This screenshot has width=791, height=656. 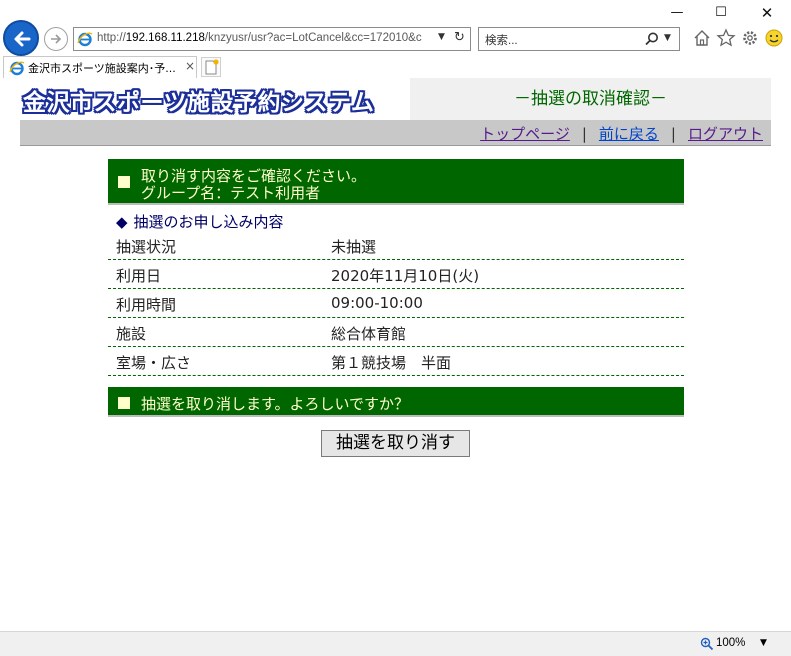 I want to click on site-logo-text: 金沢市スポーツ施設予約システム, so click(x=199, y=103).